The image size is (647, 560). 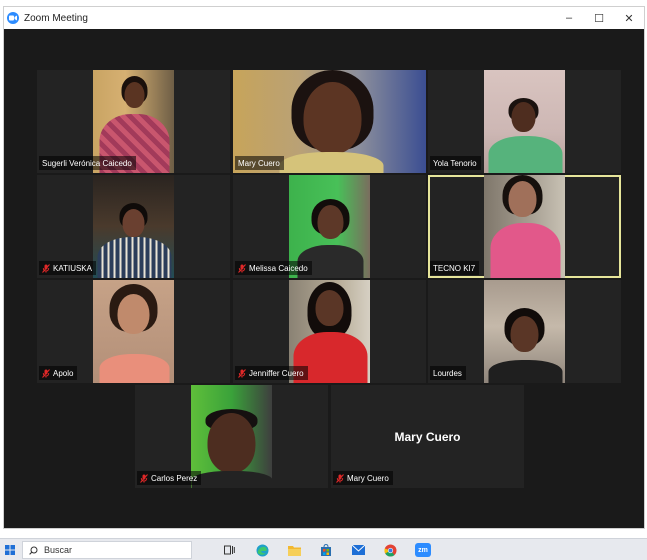 I want to click on participant-name-tag: Carlos Perez, so click(x=169, y=478).